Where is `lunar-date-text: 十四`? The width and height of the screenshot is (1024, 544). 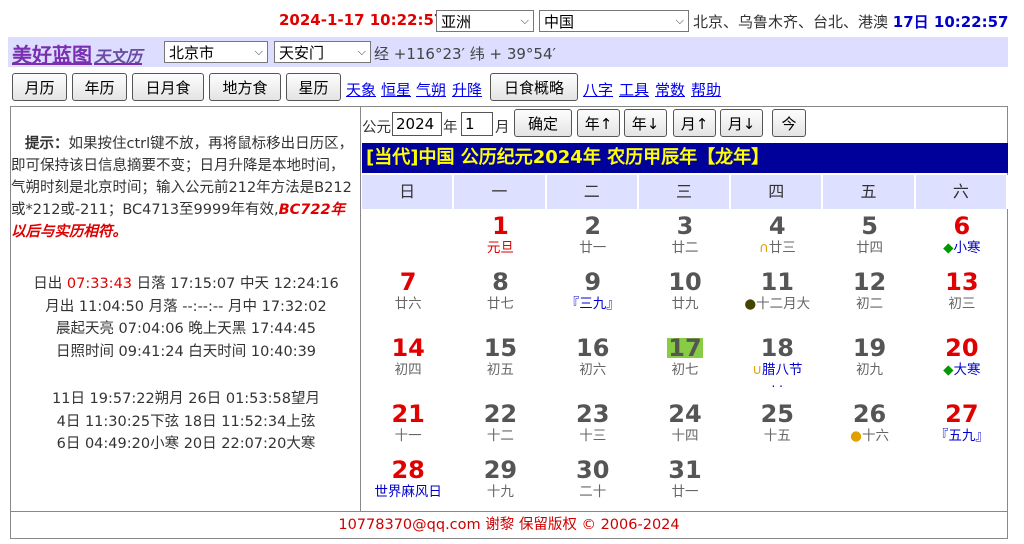 lunar-date-text: 十四 is located at coordinates (685, 436).